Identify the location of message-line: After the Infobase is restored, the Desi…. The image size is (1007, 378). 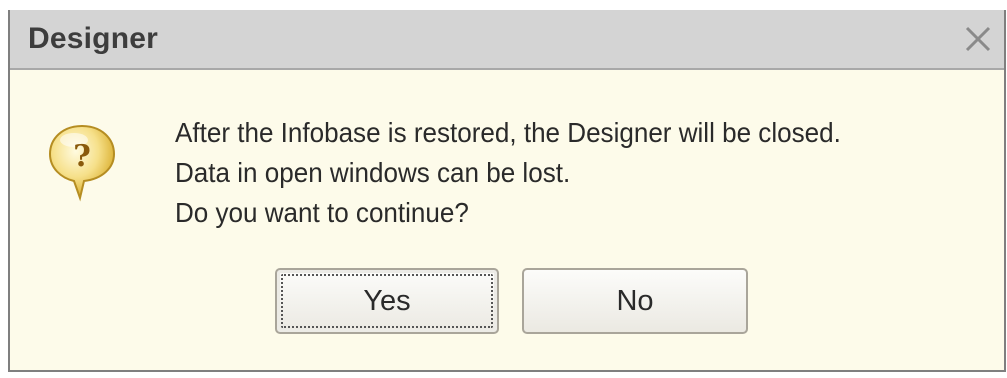
(508, 132).